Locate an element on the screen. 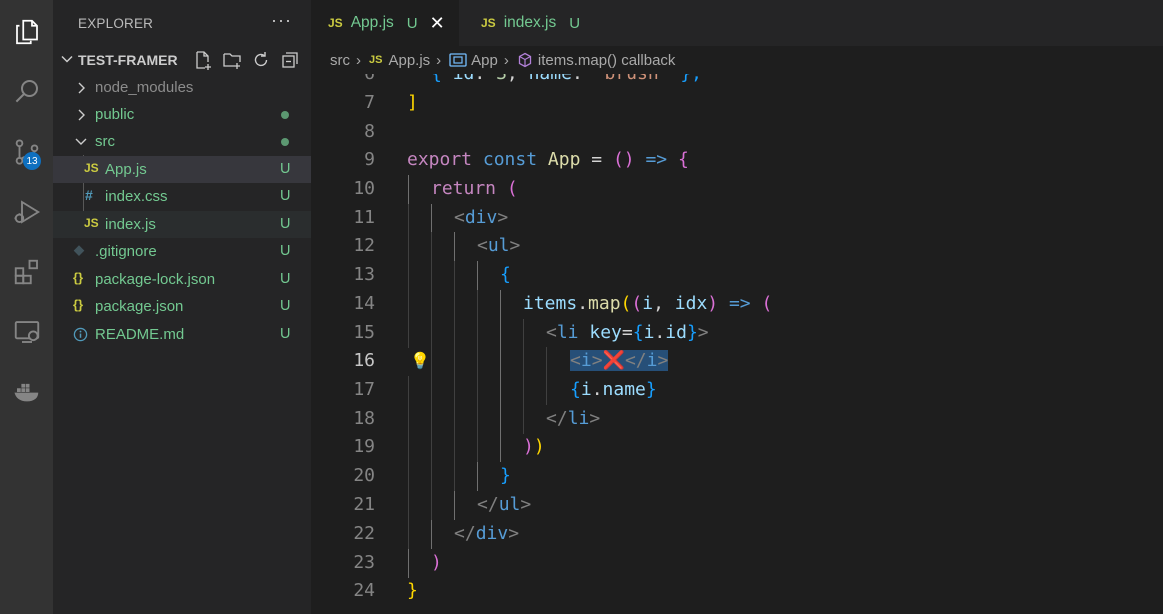 The height and width of the screenshot is (614, 1163). tab-label: index.js is located at coordinates (530, 22).